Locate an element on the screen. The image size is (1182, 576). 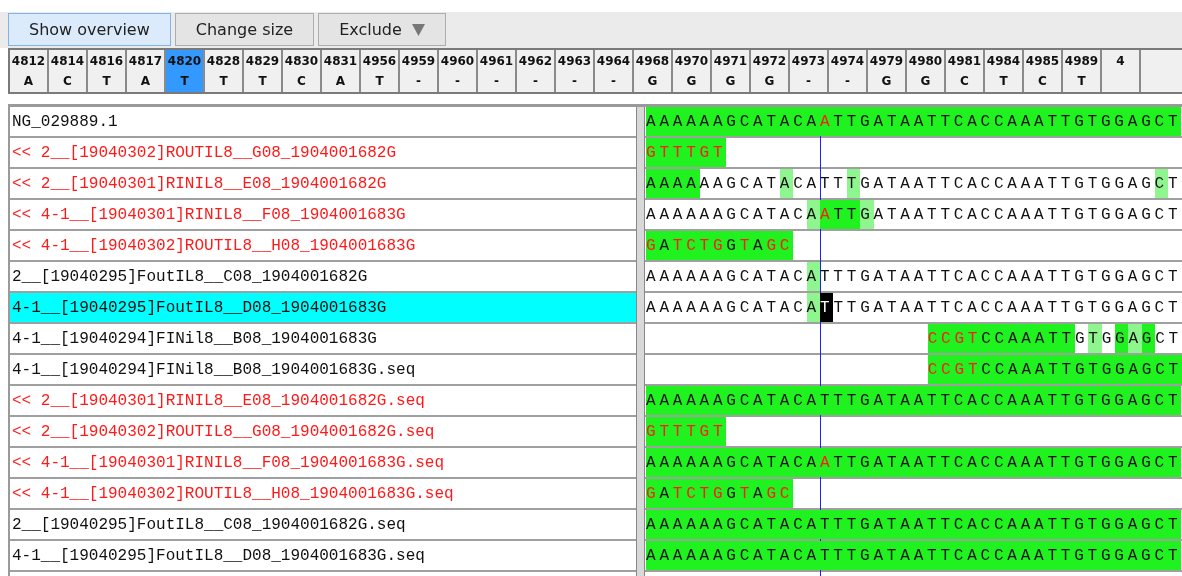
position-label: 4980 is located at coordinates (925, 61).